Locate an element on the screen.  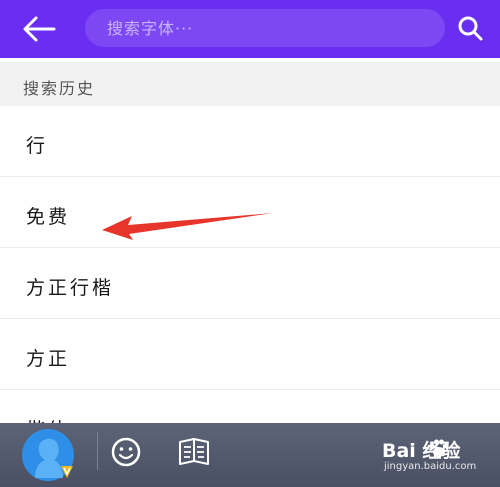
back-arrow-icon is located at coordinates (40, 29).